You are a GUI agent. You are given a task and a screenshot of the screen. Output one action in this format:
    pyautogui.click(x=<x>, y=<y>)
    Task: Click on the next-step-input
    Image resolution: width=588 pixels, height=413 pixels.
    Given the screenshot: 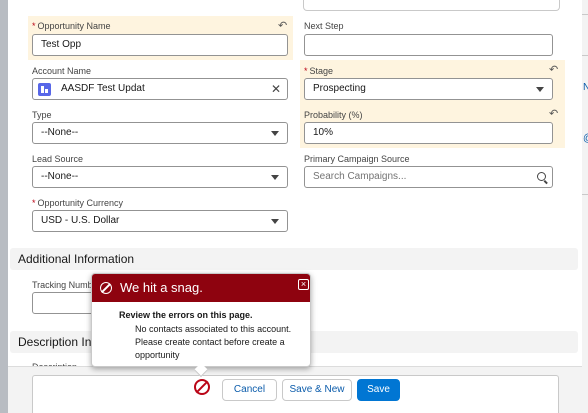 What is the action you would take?
    pyautogui.click(x=428, y=45)
    